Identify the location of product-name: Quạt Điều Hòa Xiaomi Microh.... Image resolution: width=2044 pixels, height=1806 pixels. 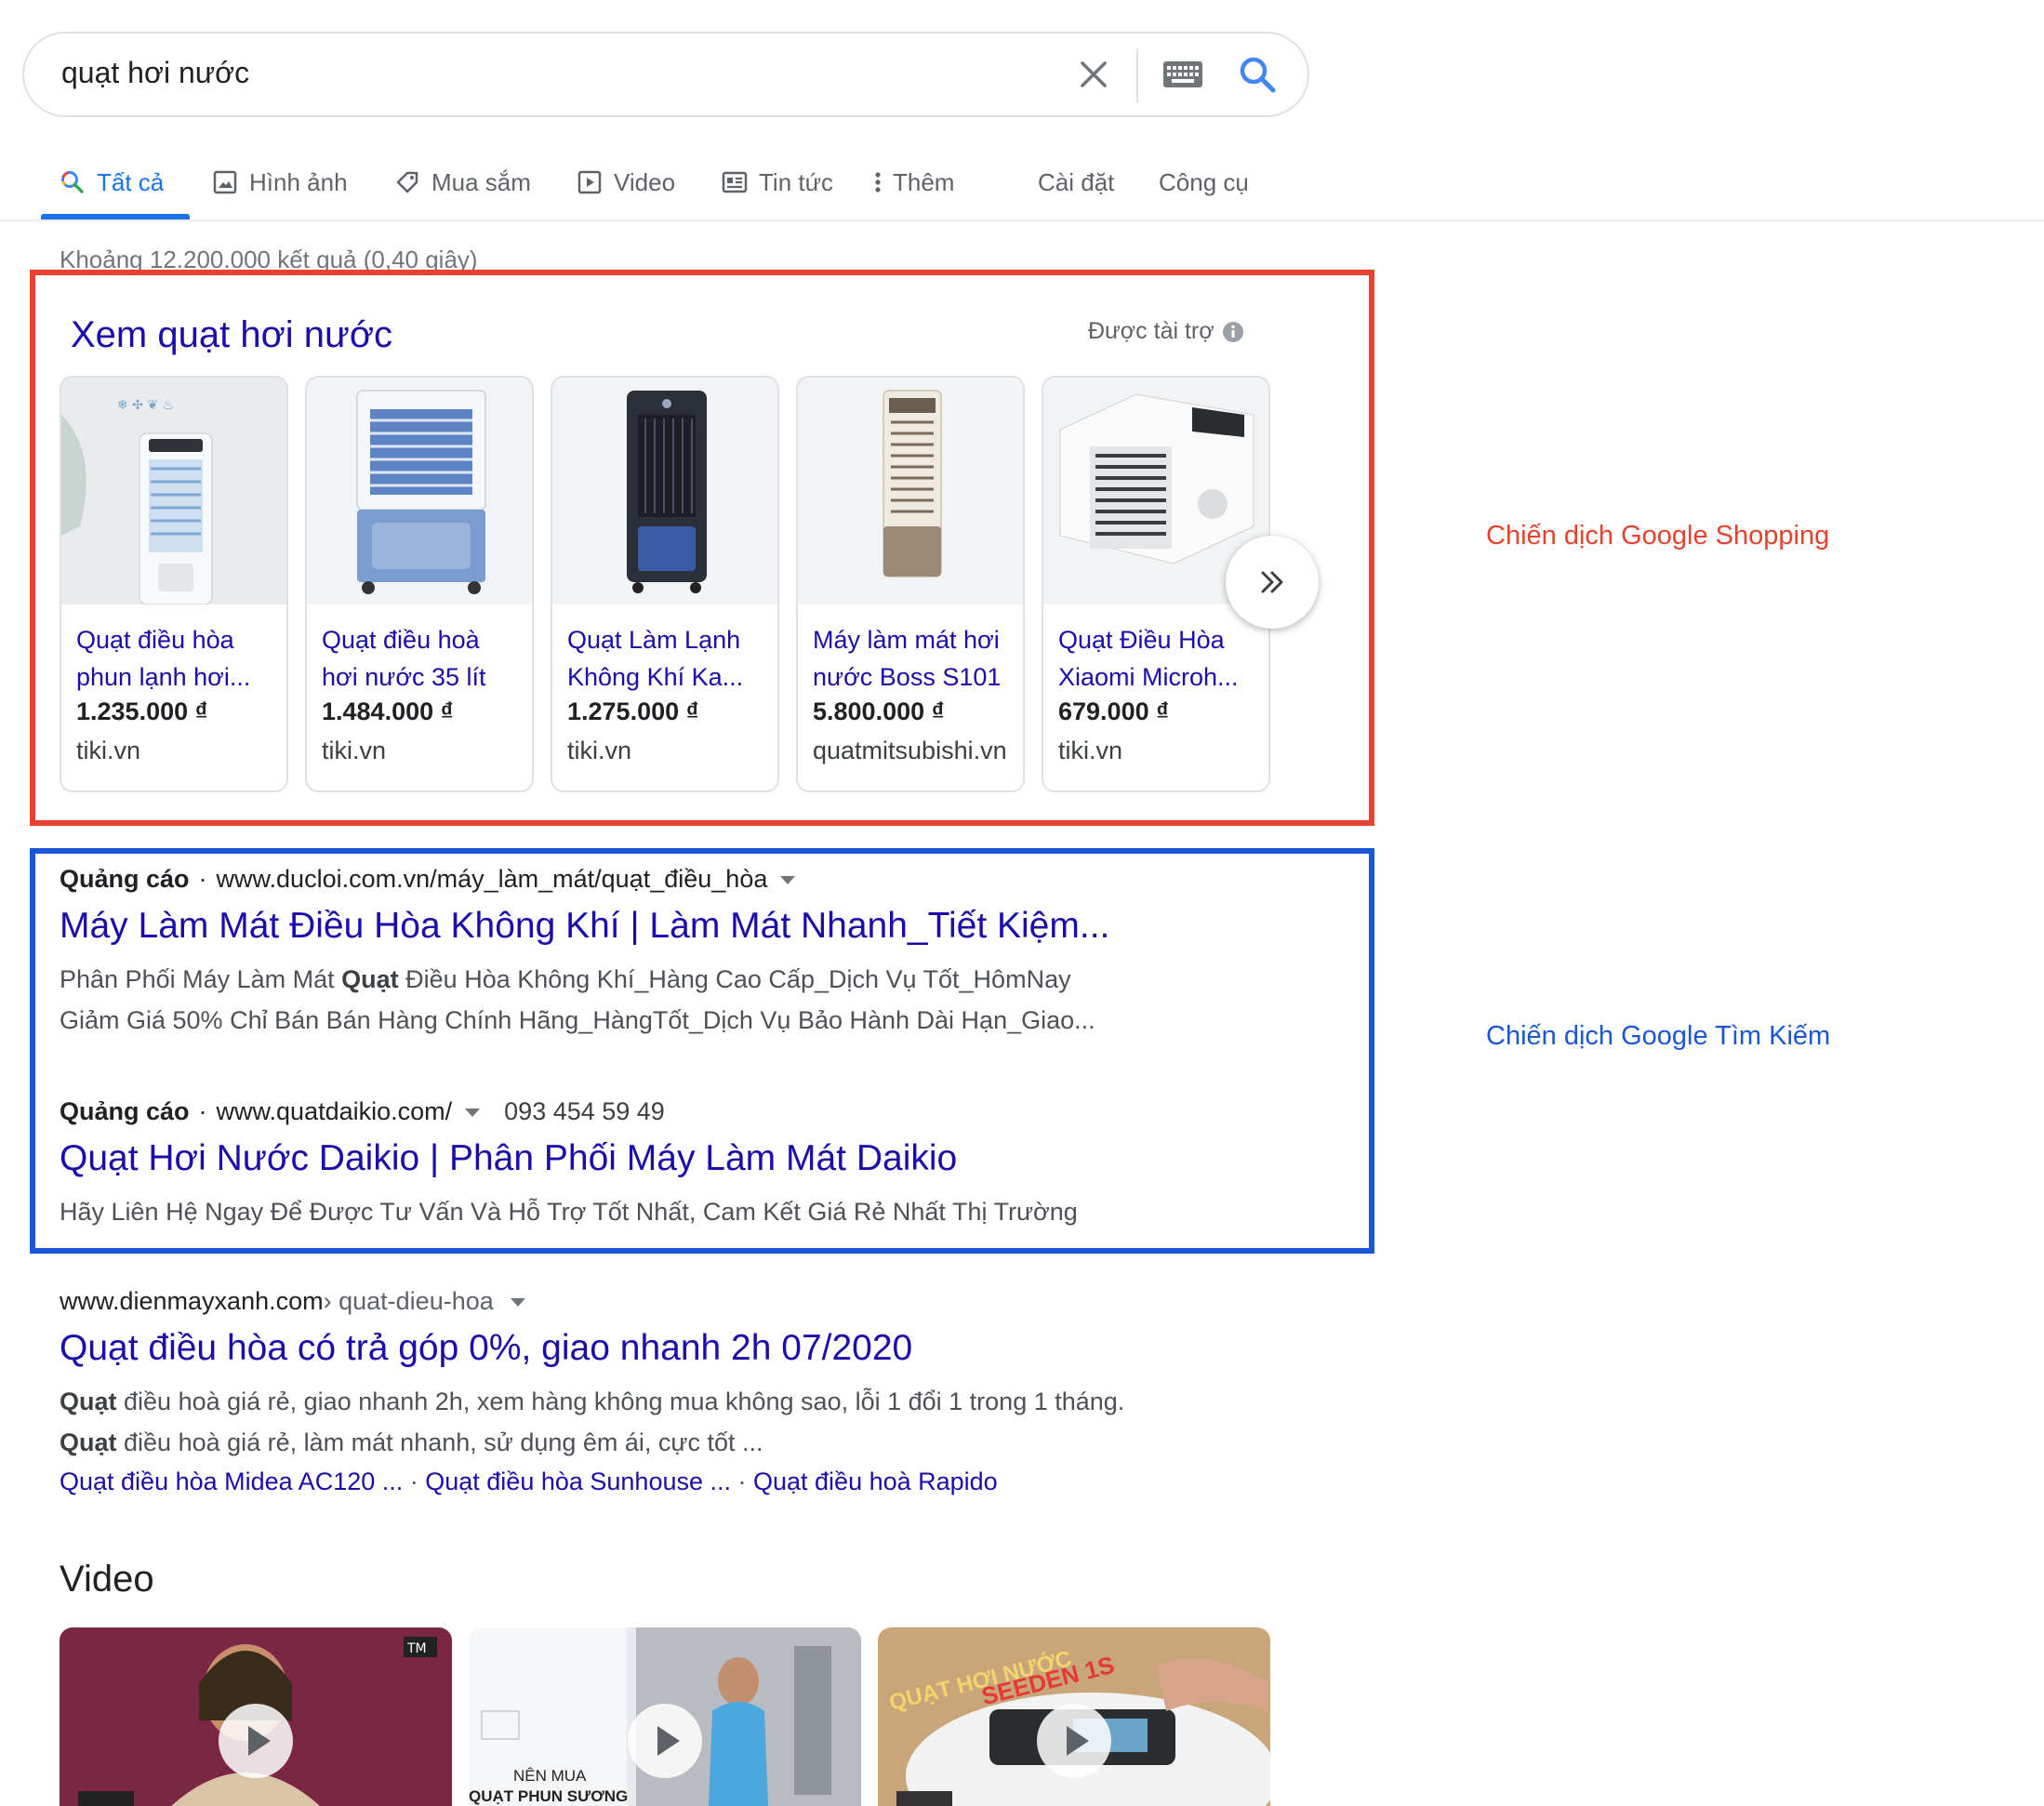
(1160, 658).